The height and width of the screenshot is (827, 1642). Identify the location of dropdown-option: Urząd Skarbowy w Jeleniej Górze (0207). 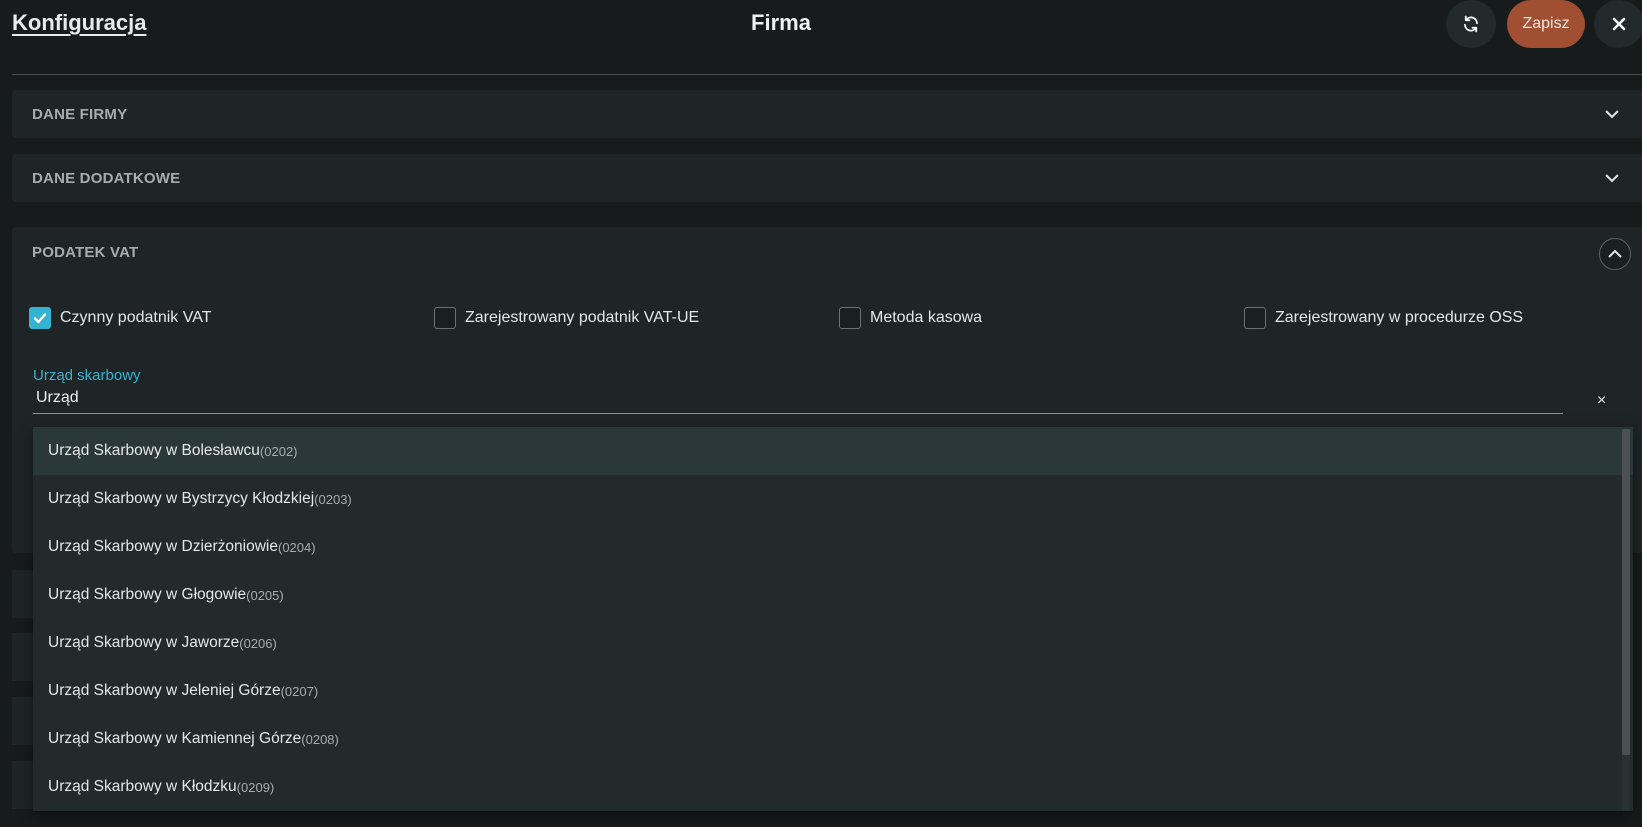
(833, 691).